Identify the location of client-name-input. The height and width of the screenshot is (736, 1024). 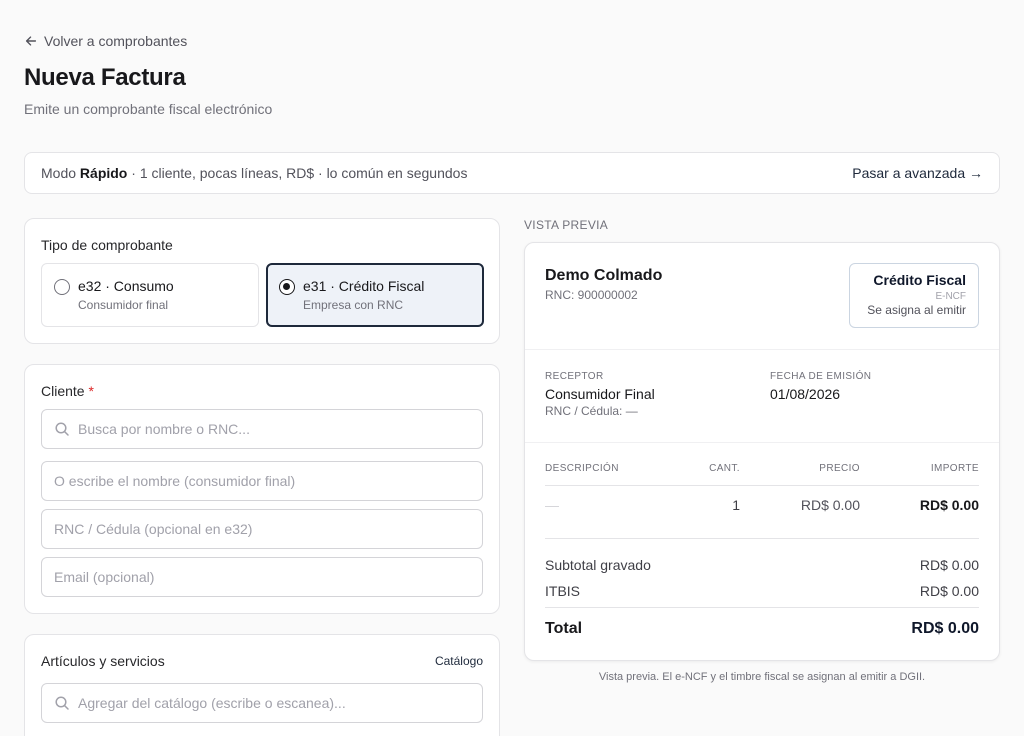
(262, 481).